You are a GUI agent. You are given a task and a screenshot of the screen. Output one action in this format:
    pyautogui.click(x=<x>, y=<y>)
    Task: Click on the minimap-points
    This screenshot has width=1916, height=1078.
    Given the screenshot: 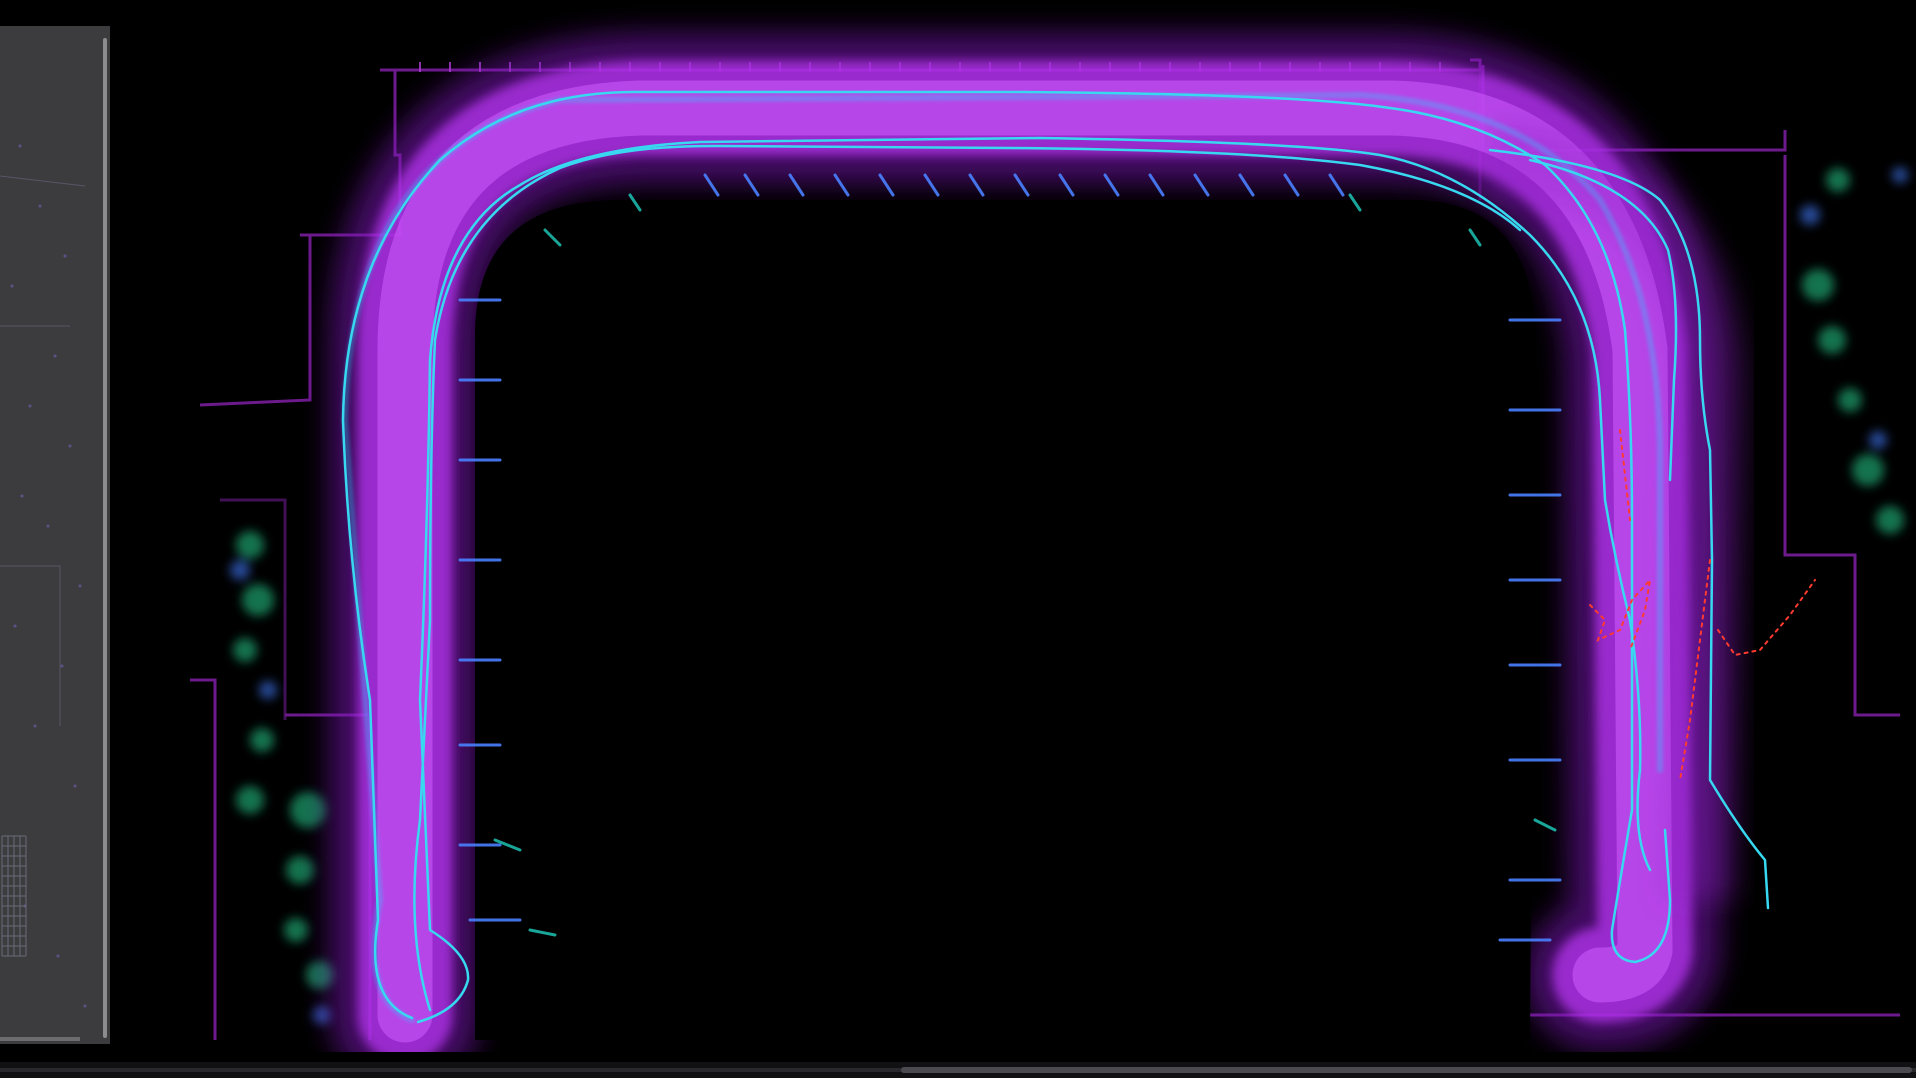 What is the action you would take?
    pyautogui.click(x=48, y=576)
    